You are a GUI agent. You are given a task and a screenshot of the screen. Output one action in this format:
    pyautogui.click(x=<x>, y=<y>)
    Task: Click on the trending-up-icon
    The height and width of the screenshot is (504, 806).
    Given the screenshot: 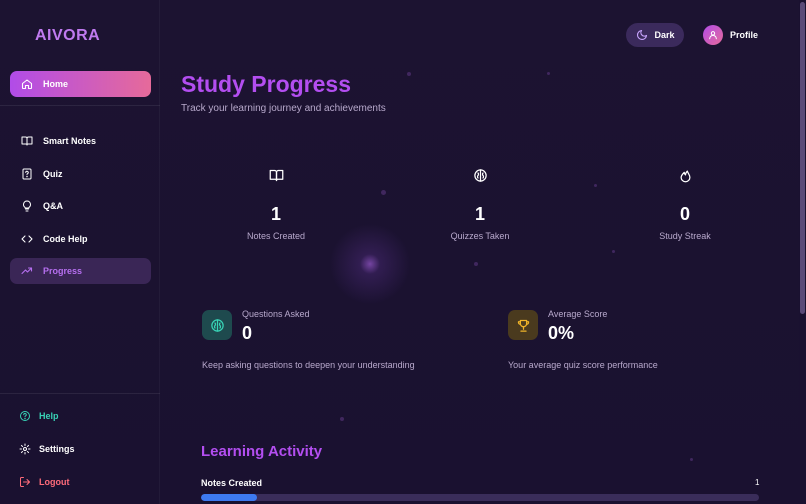 What is the action you would take?
    pyautogui.click(x=26, y=271)
    